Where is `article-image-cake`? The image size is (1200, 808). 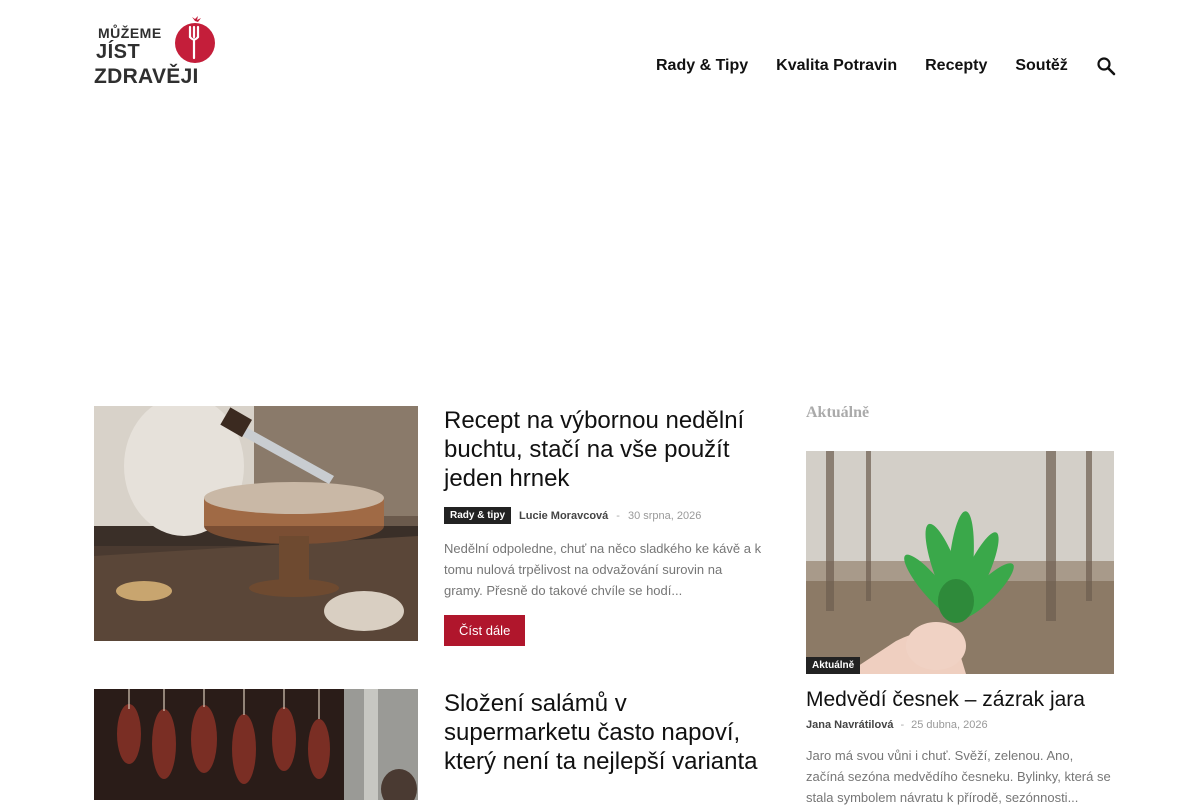 article-image-cake is located at coordinates (256, 523).